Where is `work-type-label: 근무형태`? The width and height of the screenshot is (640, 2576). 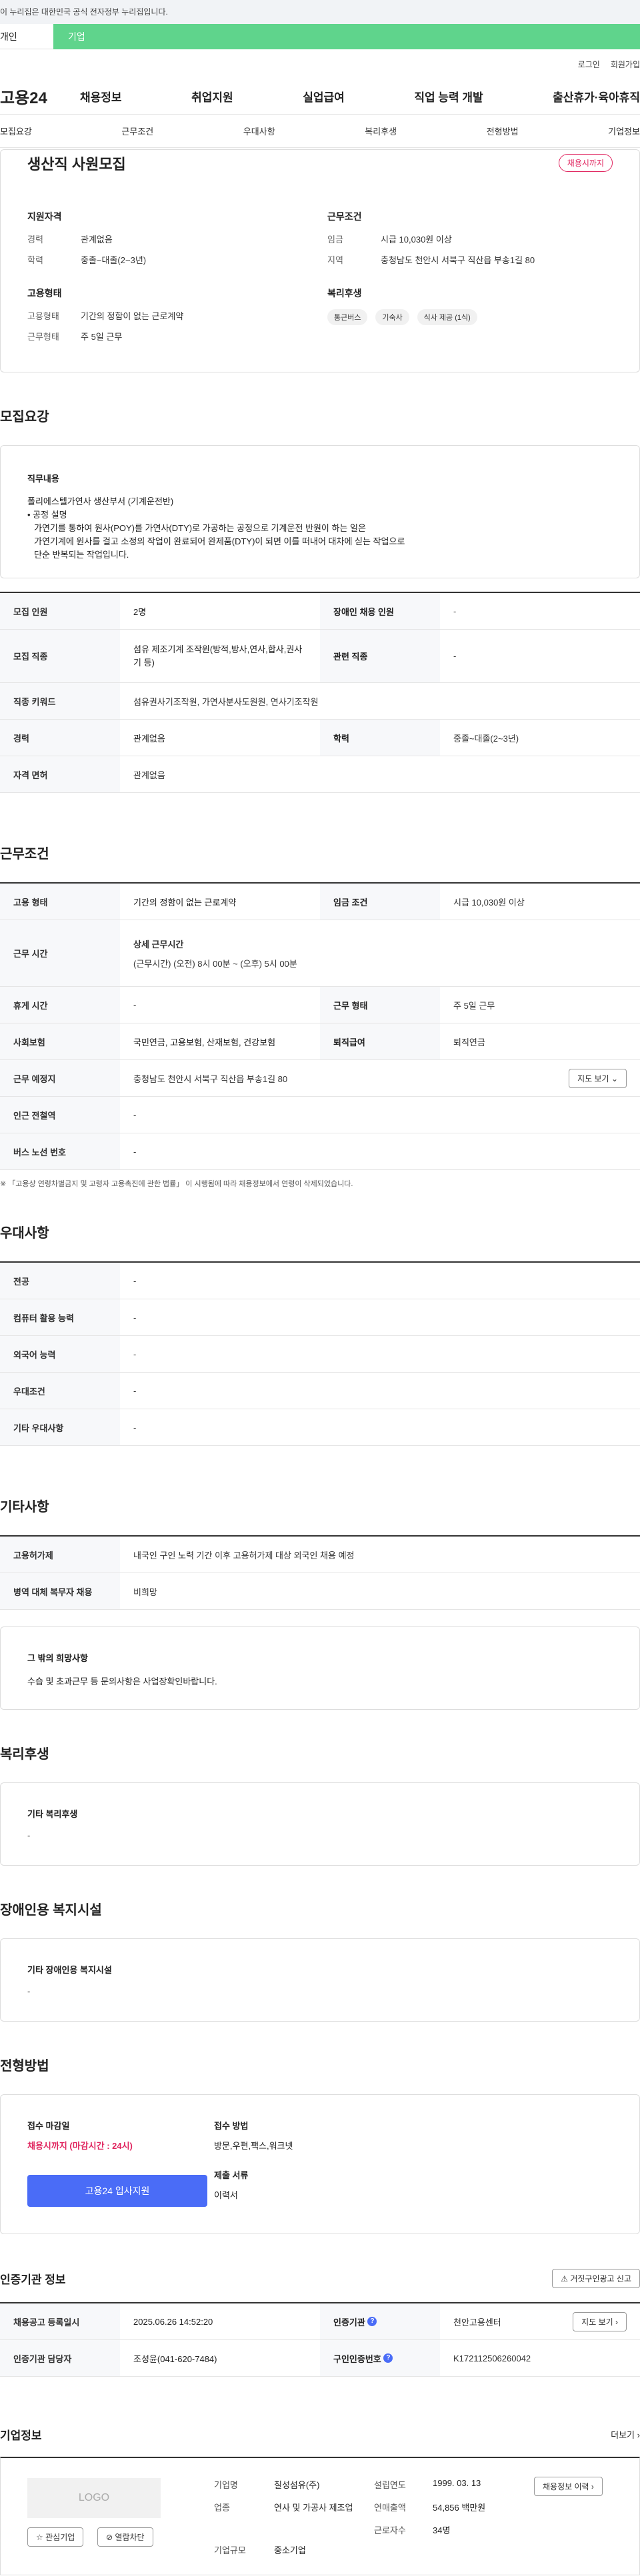
work-type-label: 근무형태 is located at coordinates (43, 337).